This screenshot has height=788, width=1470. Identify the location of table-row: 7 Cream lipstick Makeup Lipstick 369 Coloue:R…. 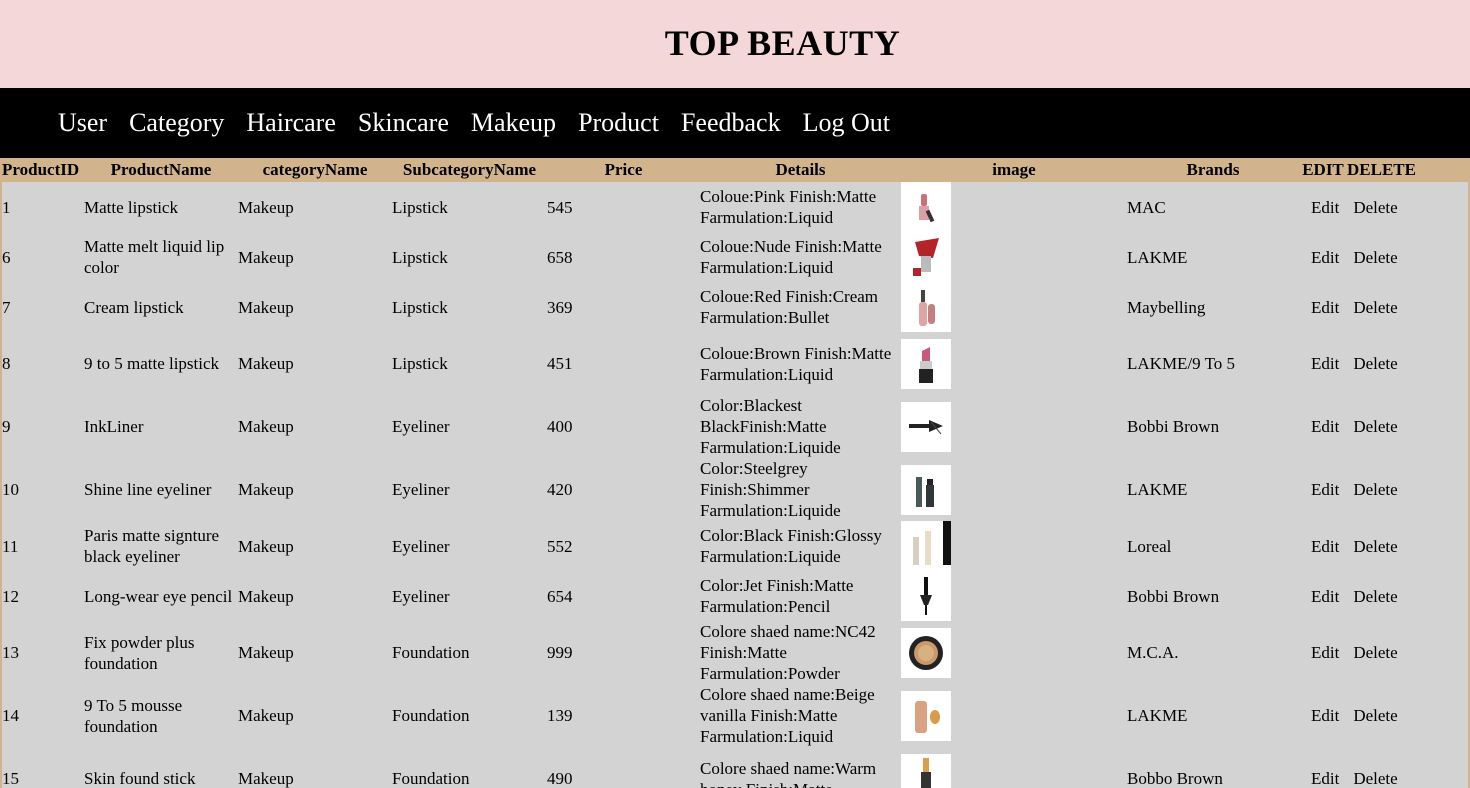
(735, 307).